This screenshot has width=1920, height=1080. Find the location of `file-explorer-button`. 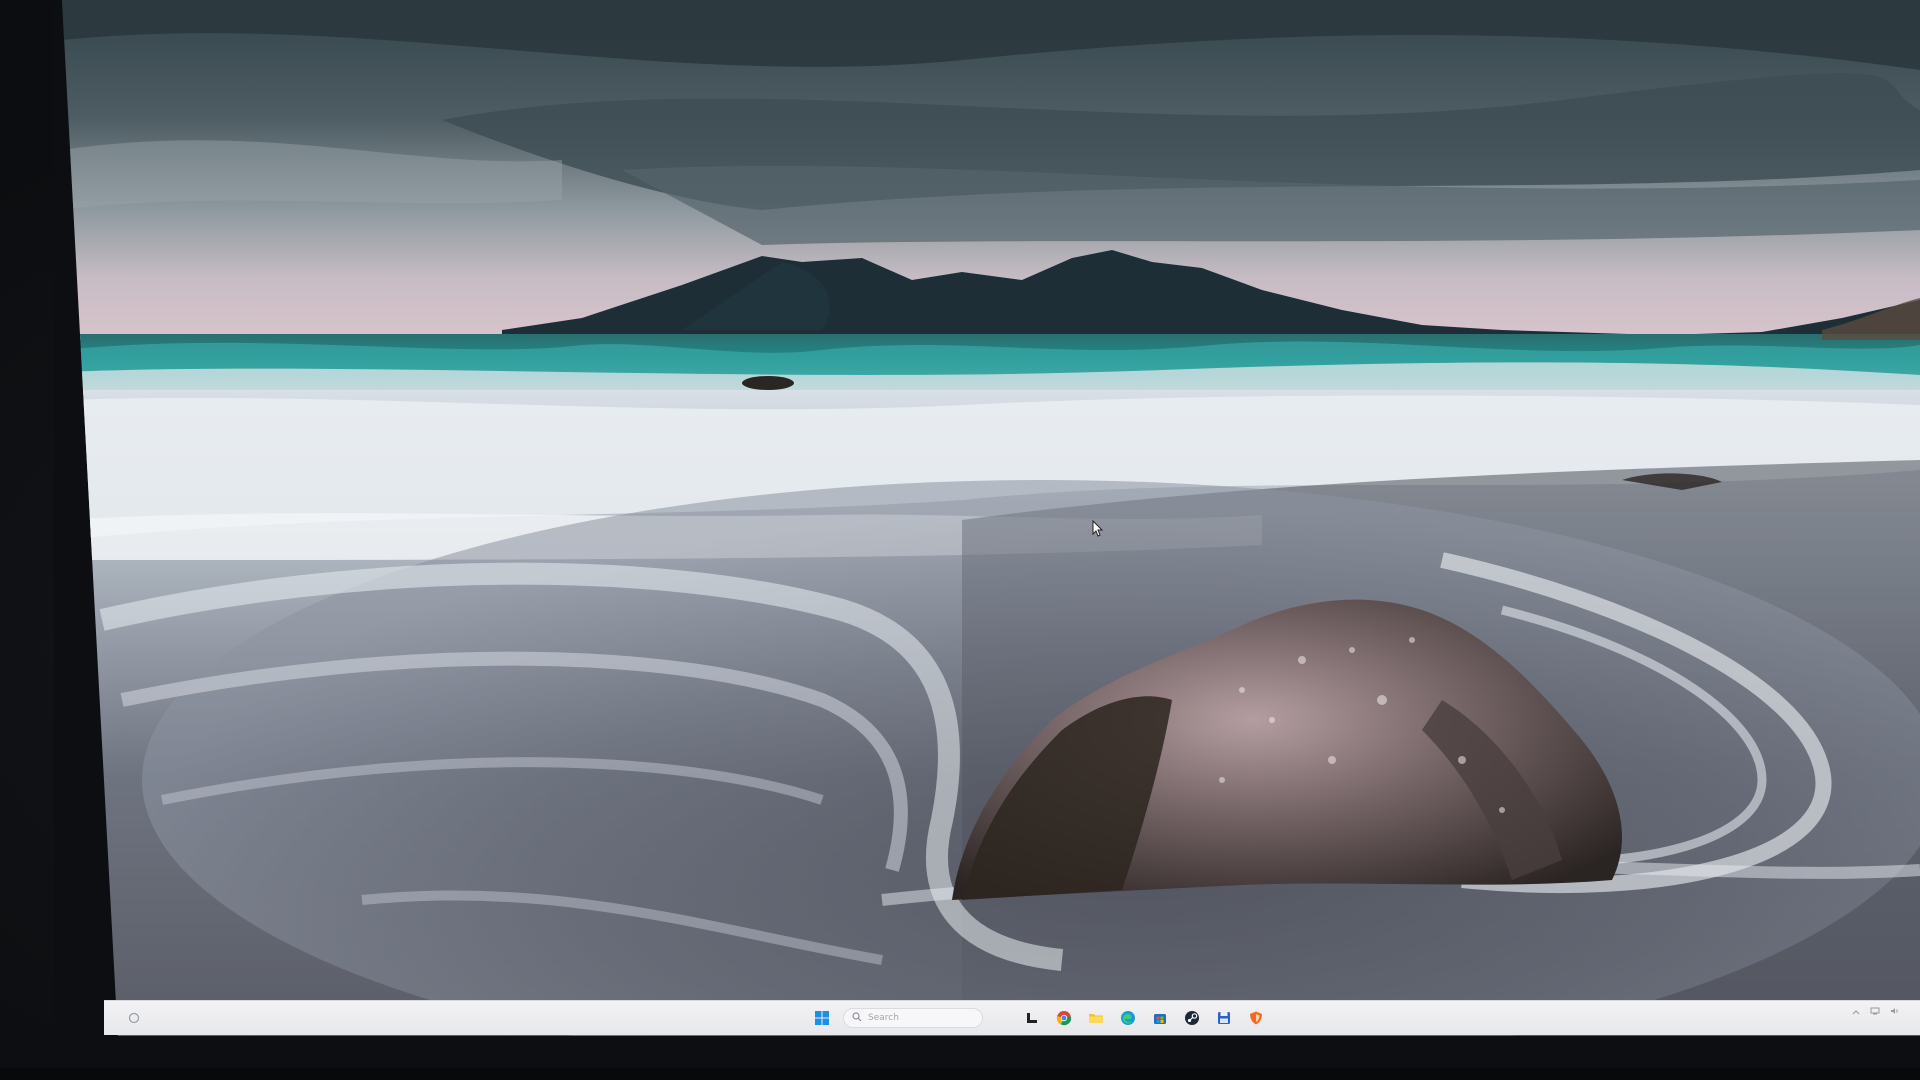

file-explorer-button is located at coordinates (1096, 1018).